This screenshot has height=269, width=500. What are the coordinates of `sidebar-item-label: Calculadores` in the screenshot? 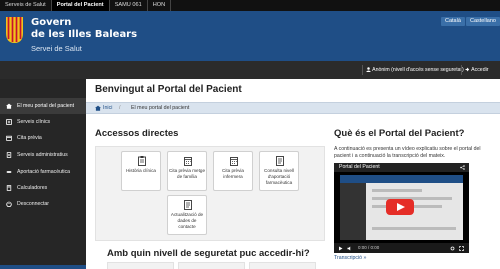 It's located at (32, 188).